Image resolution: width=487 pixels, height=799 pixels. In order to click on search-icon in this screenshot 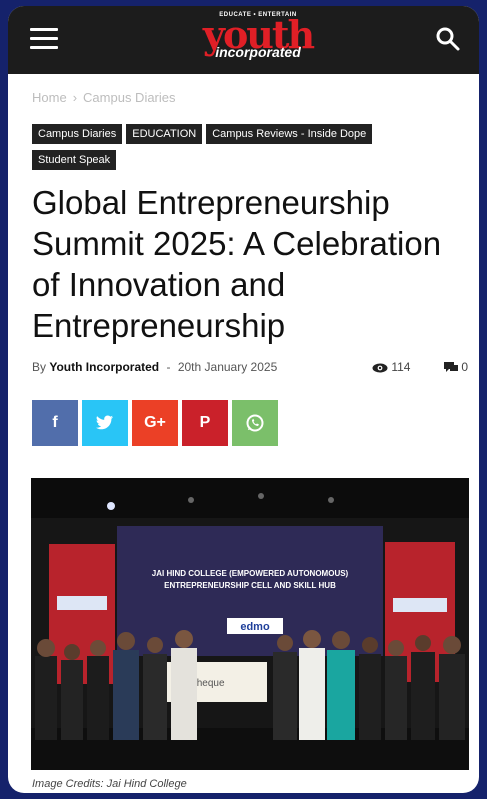, I will do `click(448, 39)`.